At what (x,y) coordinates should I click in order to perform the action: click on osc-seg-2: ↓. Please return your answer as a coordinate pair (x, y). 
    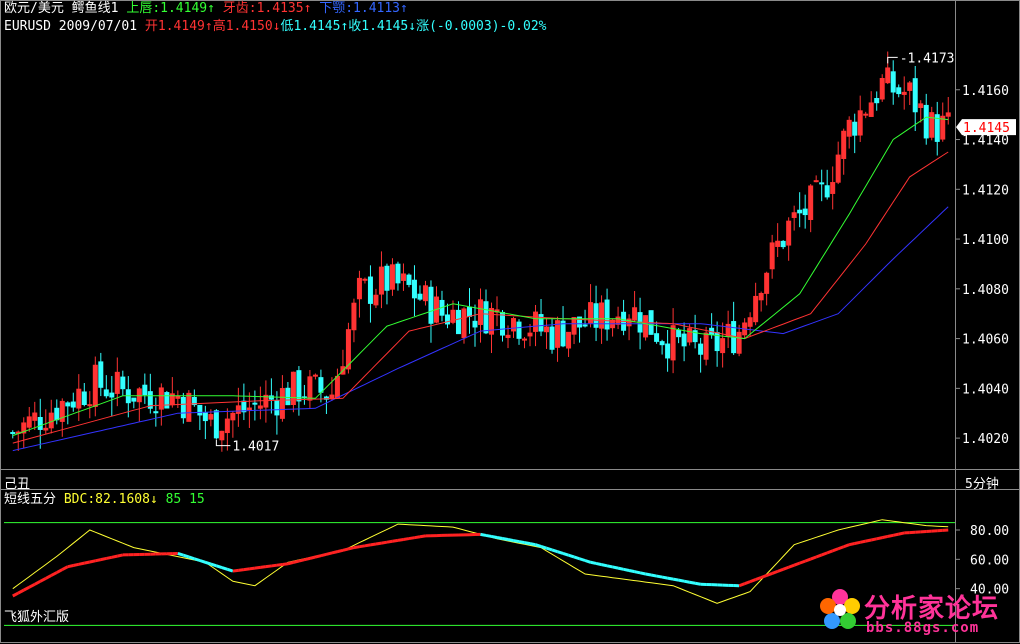
    Looking at the image, I should click on (154, 499).